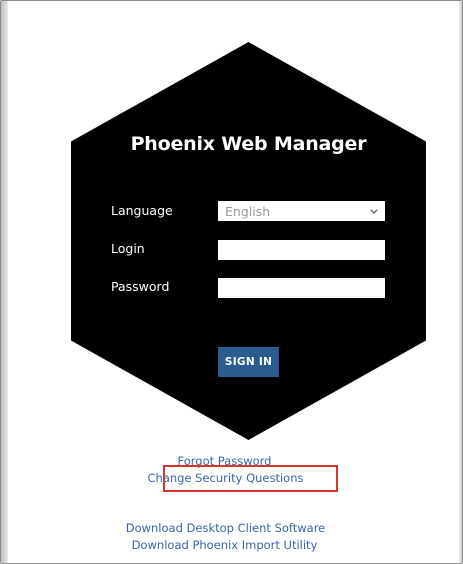  I want to click on download-import-utility-link: Download Phoenix Import Utility, so click(228, 545).